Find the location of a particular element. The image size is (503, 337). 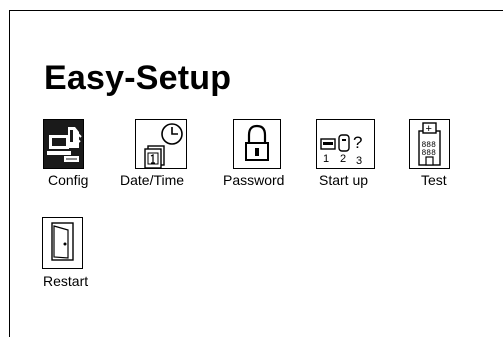

password-button: Password is located at coordinates (261, 155).